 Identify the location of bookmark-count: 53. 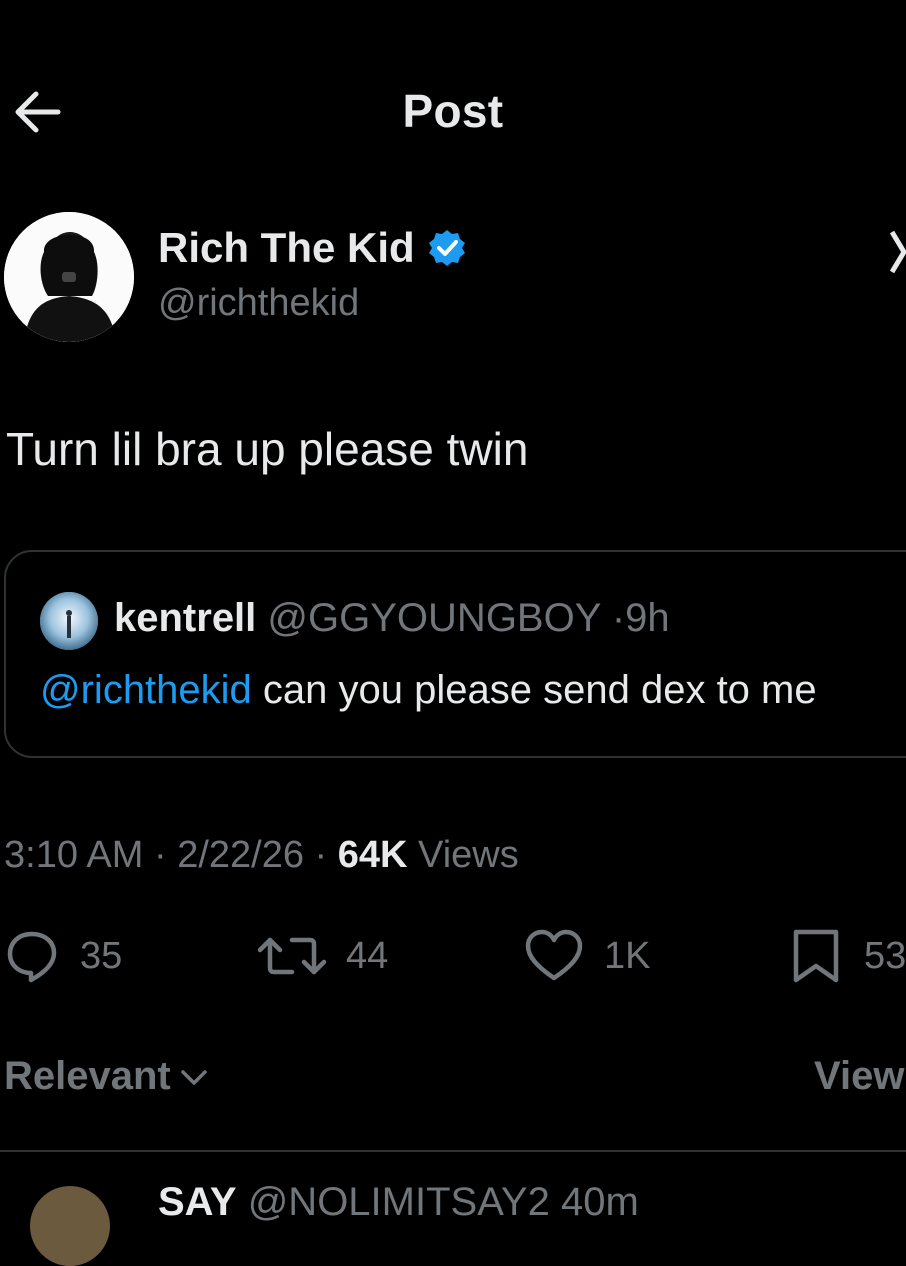
(885, 955).